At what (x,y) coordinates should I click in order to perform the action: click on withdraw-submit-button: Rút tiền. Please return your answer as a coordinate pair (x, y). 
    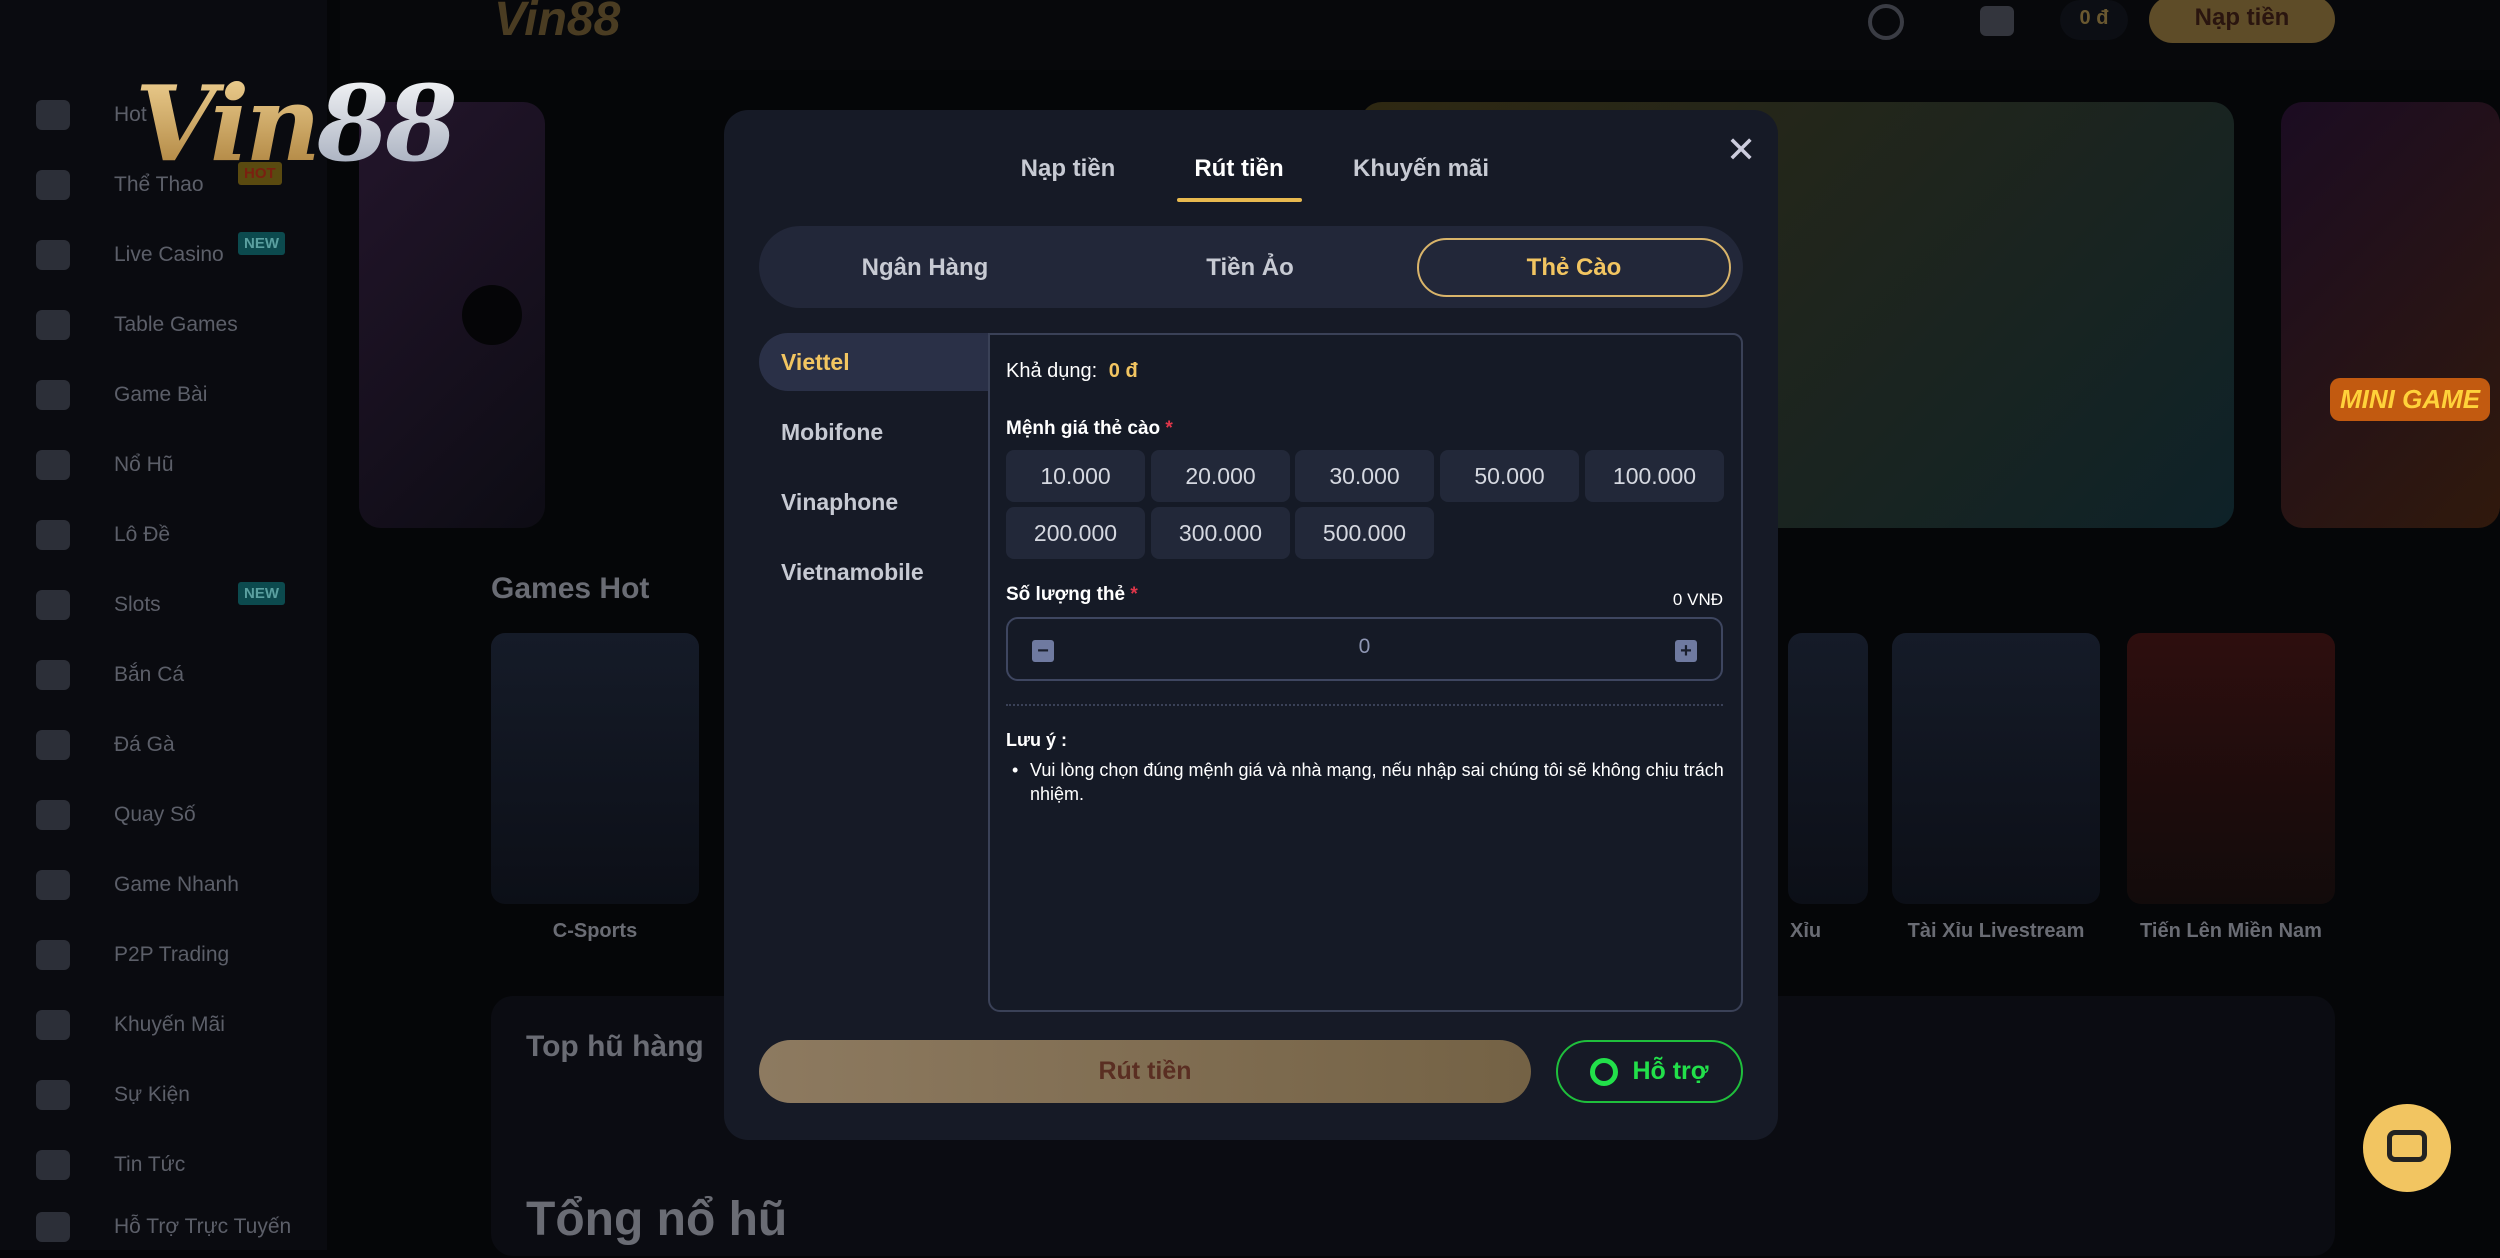
    Looking at the image, I should click on (1145, 1071).